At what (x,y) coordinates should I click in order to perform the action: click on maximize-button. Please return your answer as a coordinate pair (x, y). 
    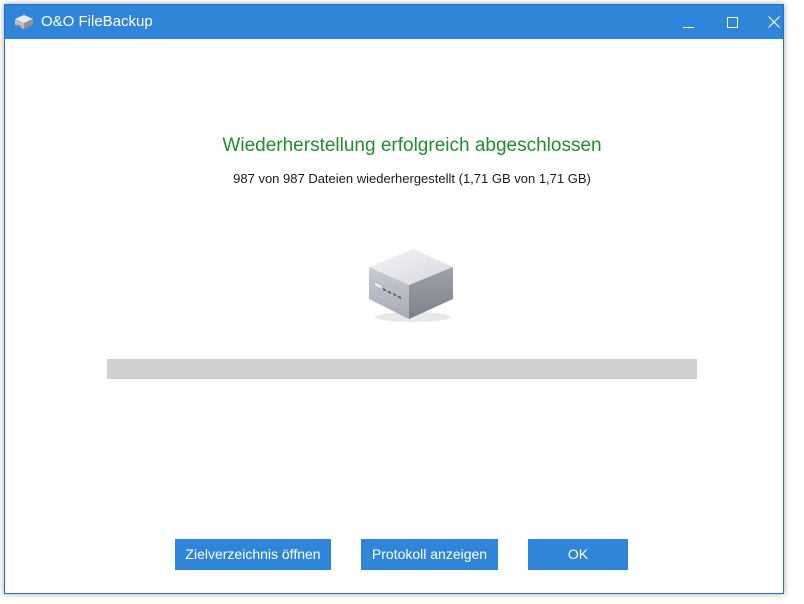
    Looking at the image, I should click on (732, 22).